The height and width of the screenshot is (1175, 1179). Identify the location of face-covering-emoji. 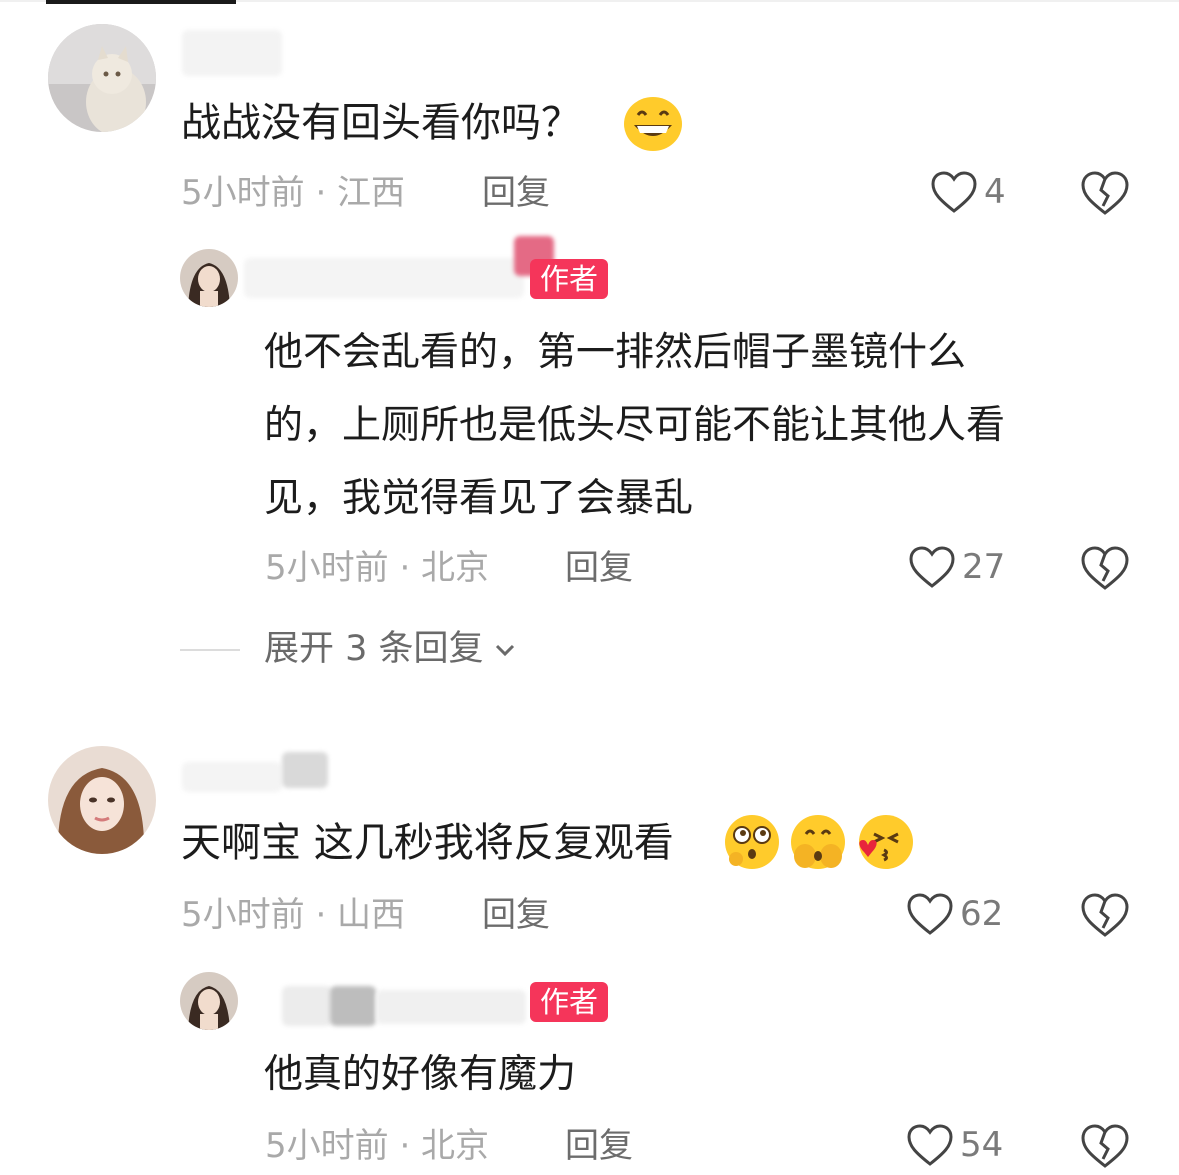
(818, 842).